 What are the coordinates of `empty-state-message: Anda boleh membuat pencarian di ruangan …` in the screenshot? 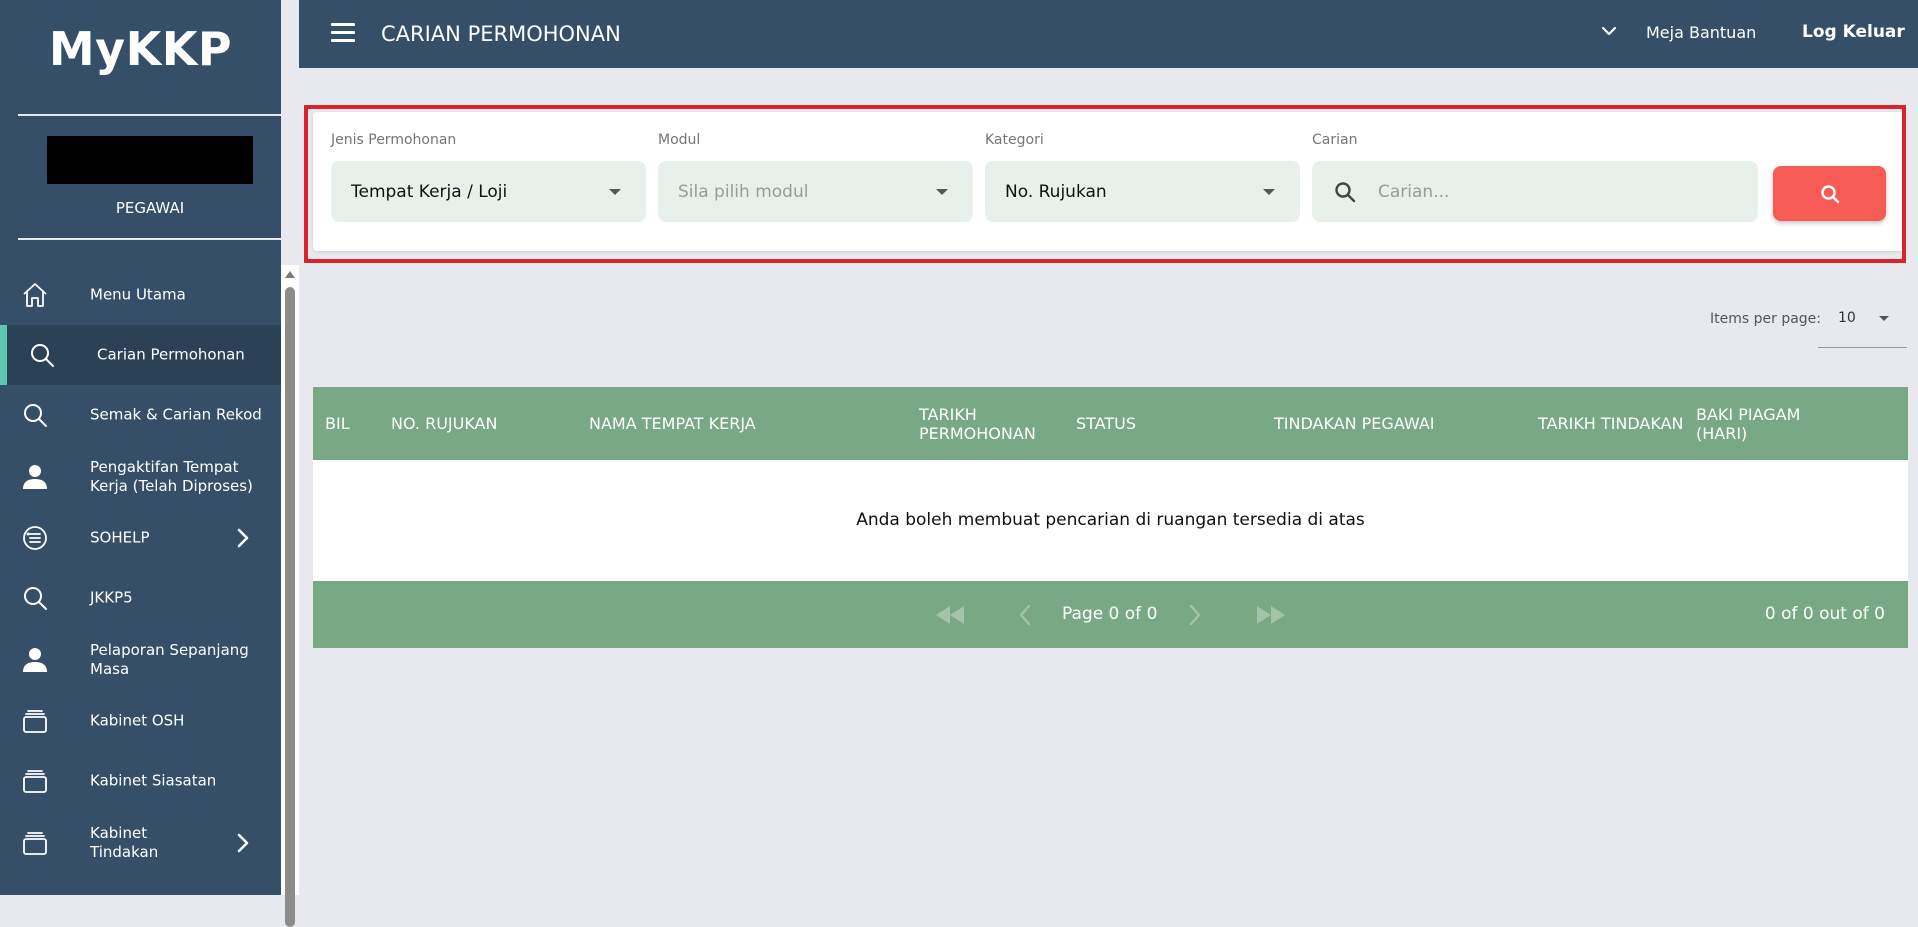 It's located at (1110, 520).